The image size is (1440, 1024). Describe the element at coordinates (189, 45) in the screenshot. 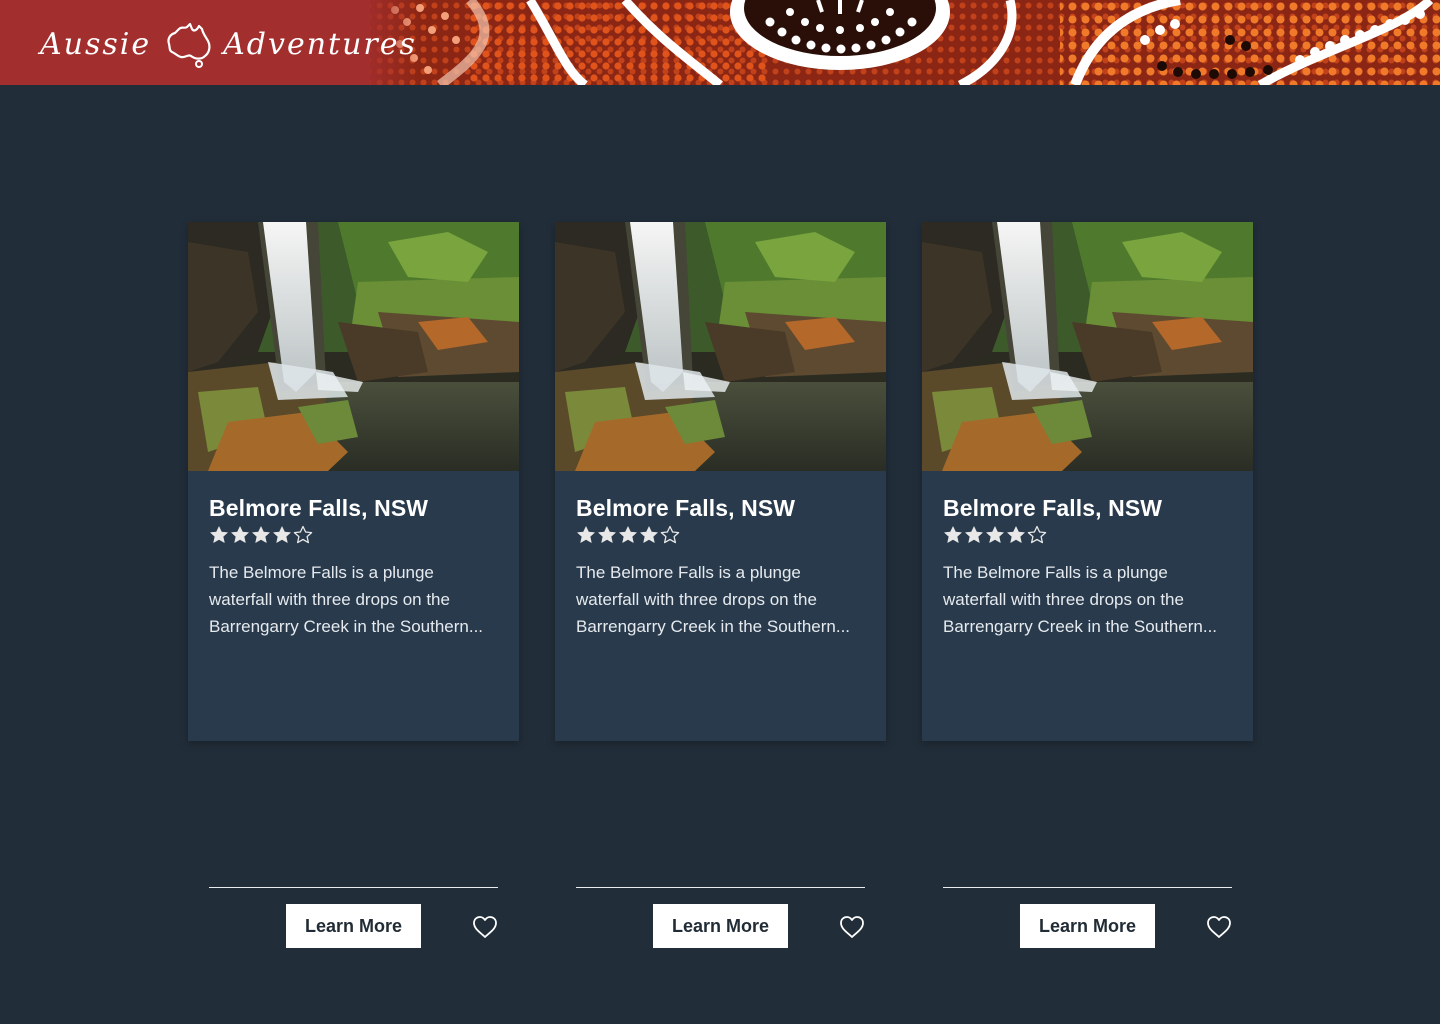

I see `australia-map-icon` at that location.